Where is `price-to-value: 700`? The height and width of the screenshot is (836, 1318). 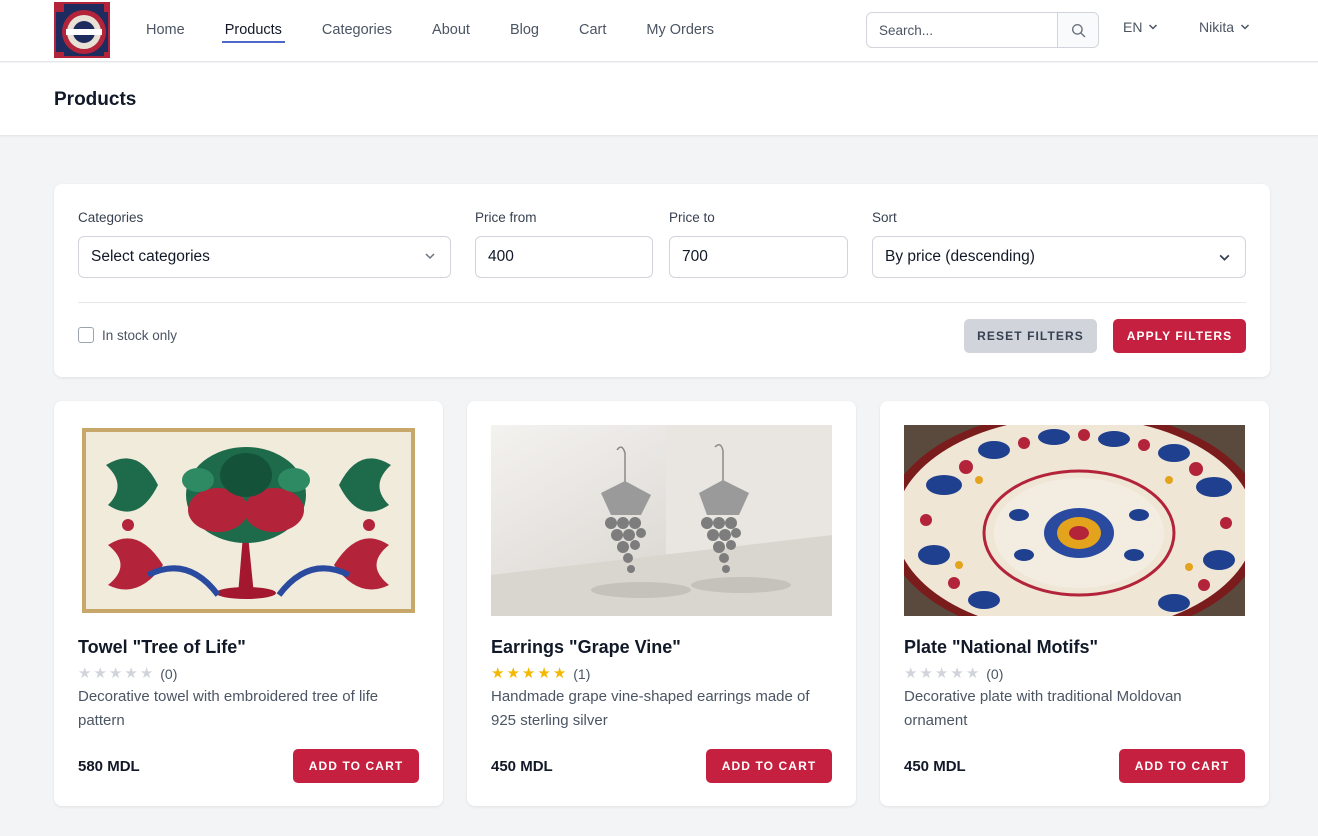 price-to-value: 700 is located at coordinates (695, 256).